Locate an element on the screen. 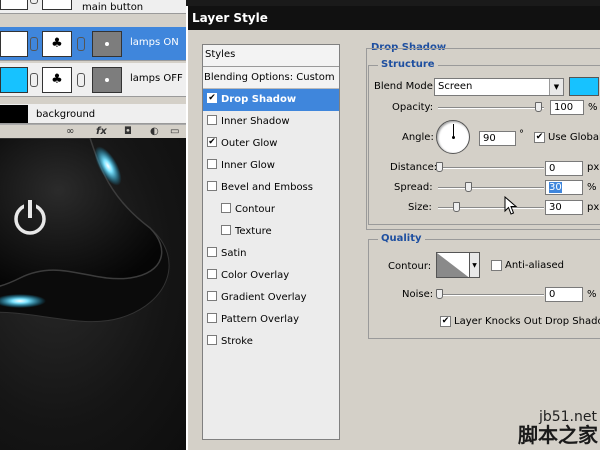 The height and width of the screenshot is (450, 600). opacity-label: Opacity: is located at coordinates (413, 107).